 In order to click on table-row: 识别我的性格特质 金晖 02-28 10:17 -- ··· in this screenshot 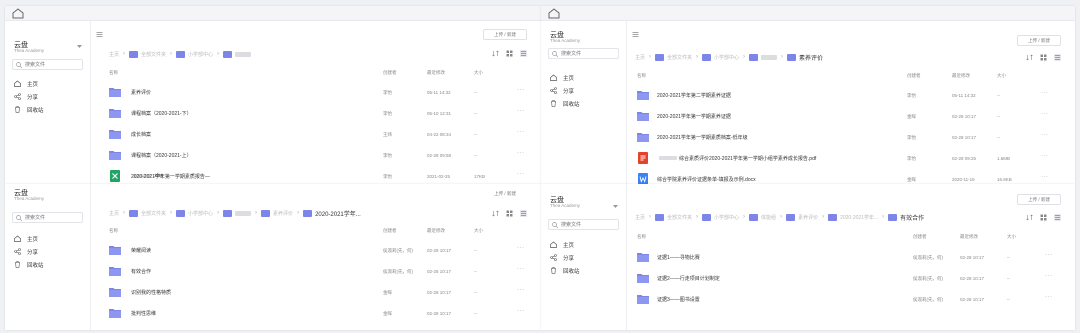, I will do `click(319, 292)`.